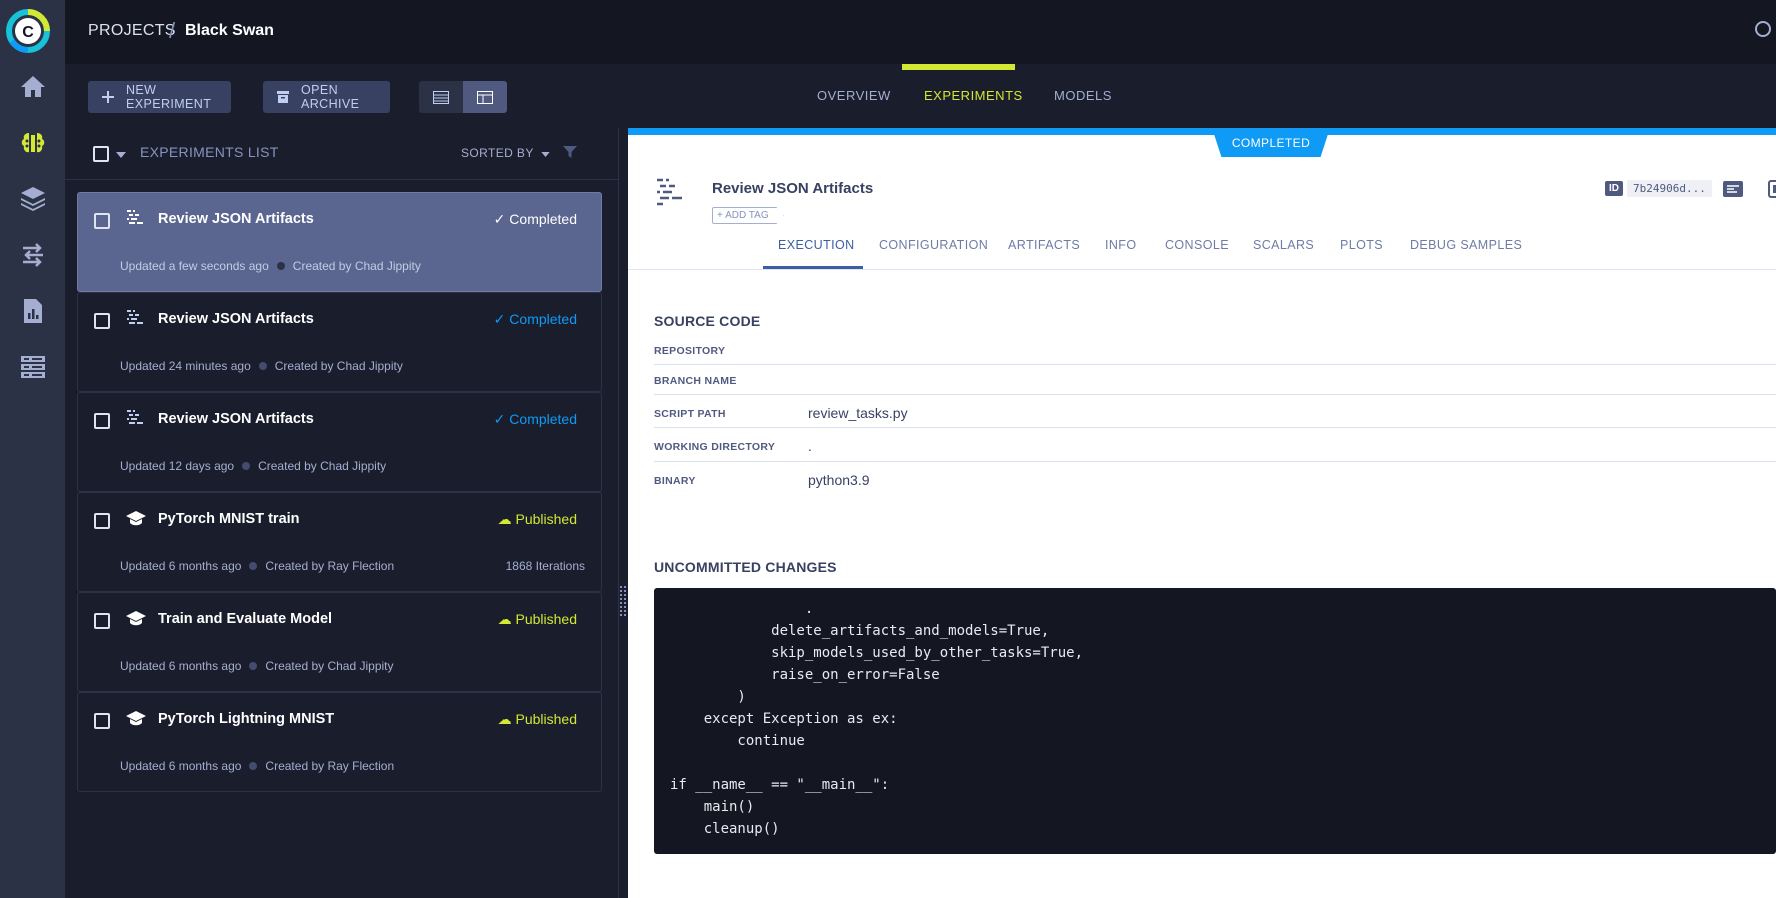  I want to click on nav-reports, so click(32, 311).